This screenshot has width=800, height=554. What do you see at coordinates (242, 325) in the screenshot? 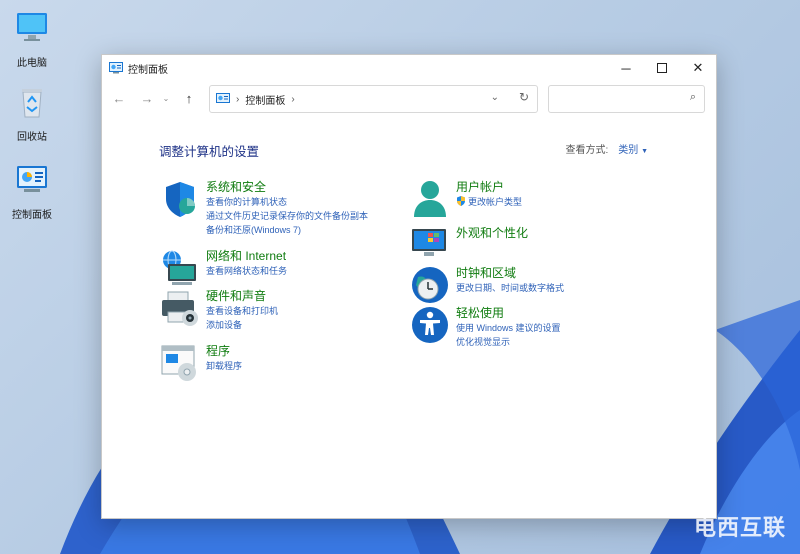
I see `category-link: 添加设备` at bounding box center [242, 325].